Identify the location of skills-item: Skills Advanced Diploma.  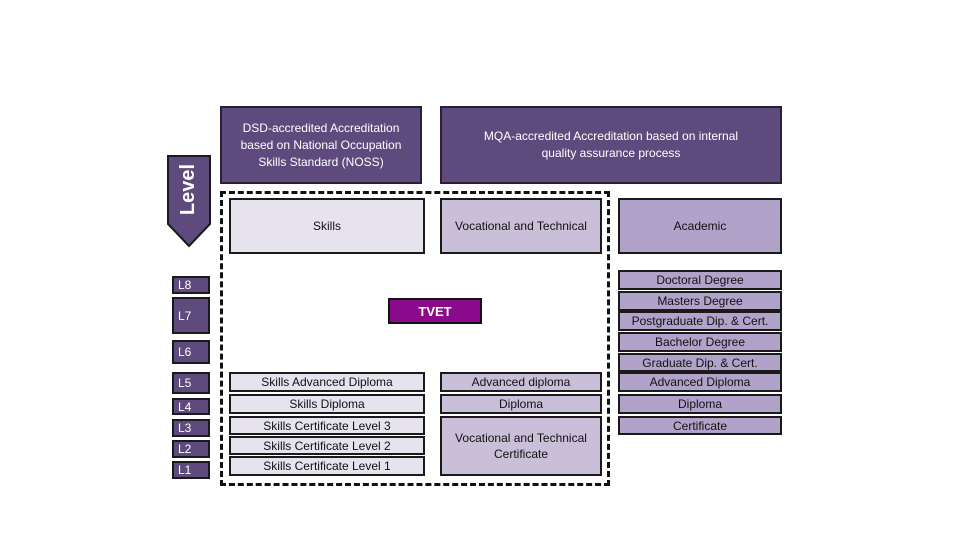
(327, 382).